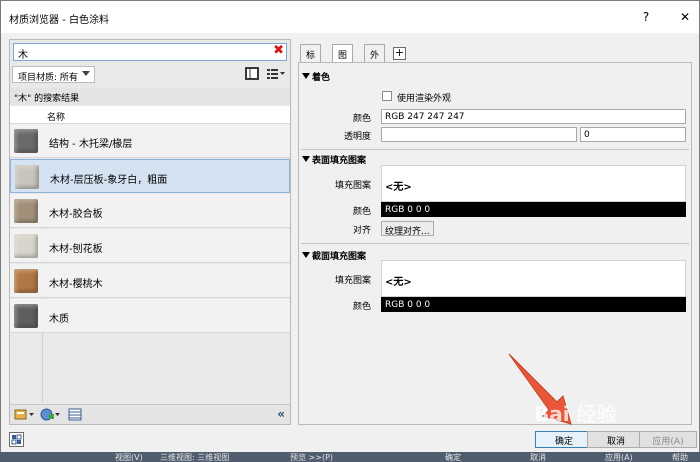 The height and width of the screenshot is (462, 700). What do you see at coordinates (533, 304) in the screenshot?
I see `cut-color-field: RGB 0 0 0` at bounding box center [533, 304].